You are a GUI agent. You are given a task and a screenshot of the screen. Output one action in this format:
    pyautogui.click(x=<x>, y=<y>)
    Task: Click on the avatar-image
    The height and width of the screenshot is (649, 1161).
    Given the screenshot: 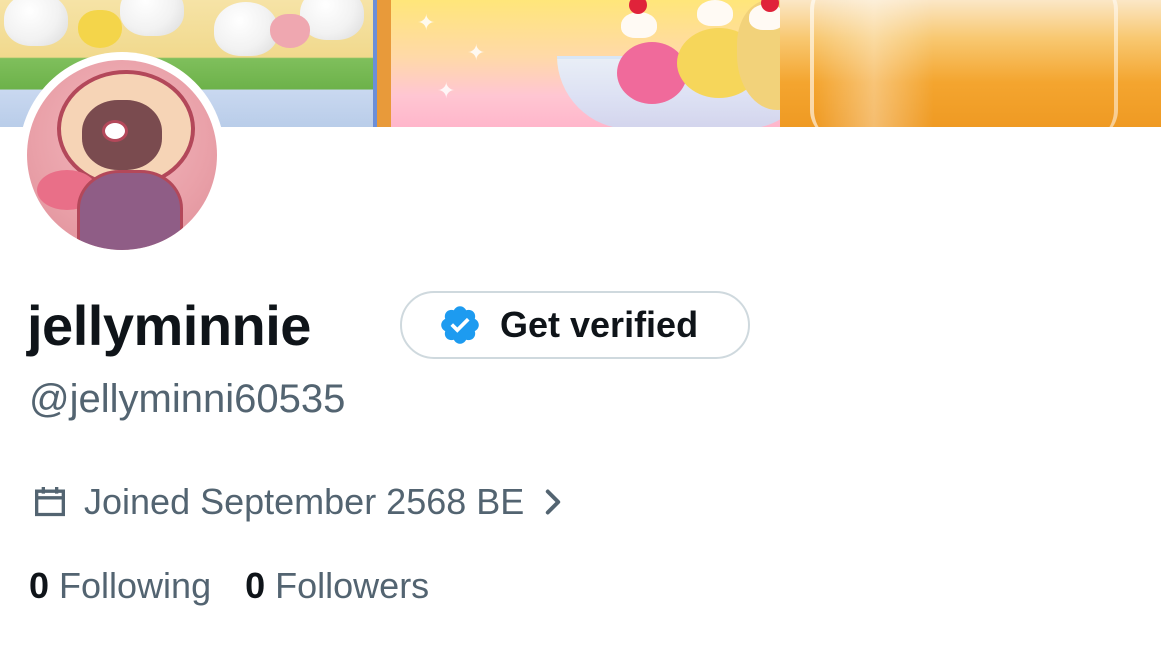 What is the action you would take?
    pyautogui.click(x=122, y=155)
    